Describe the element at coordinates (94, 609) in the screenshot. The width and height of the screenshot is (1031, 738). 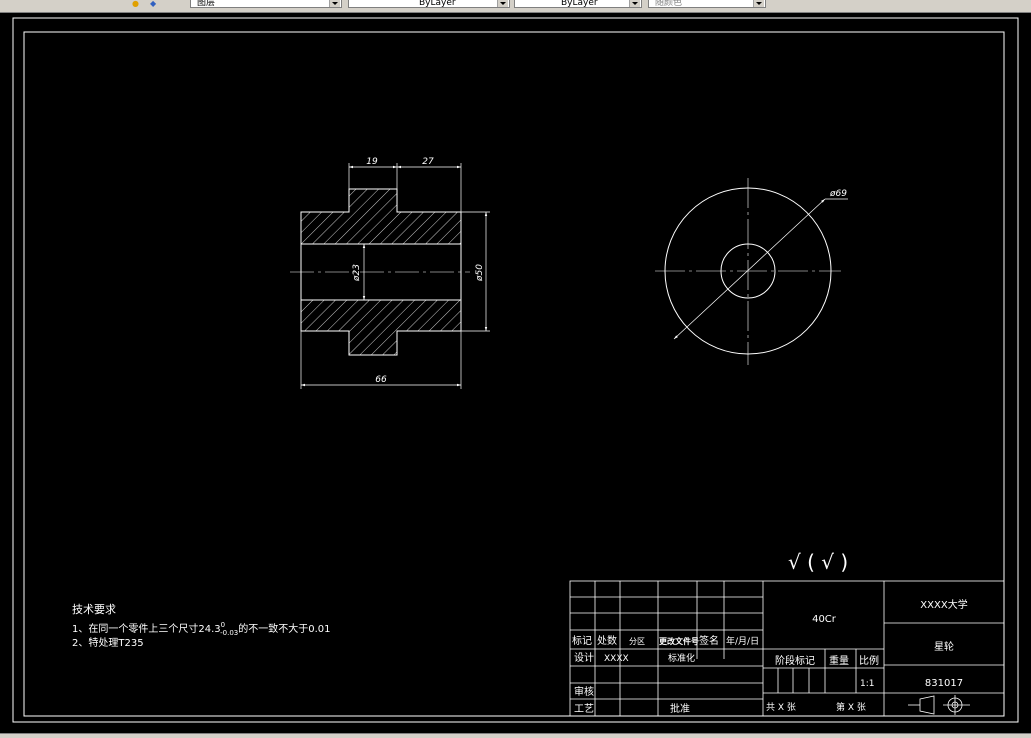
I see `tech-title: 技术要求` at that location.